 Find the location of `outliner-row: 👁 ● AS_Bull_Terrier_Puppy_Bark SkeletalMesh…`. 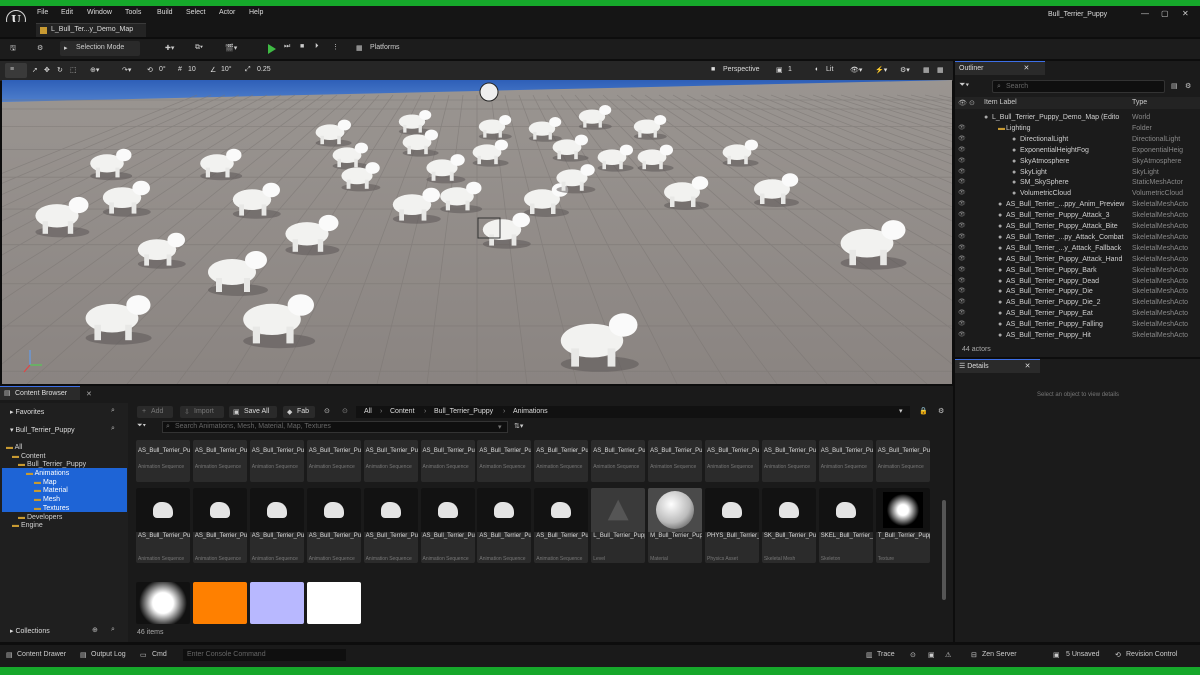

outliner-row: 👁 ● AS_Bull_Terrier_Puppy_Bark SkeletalMesh… is located at coordinates (1075, 270).